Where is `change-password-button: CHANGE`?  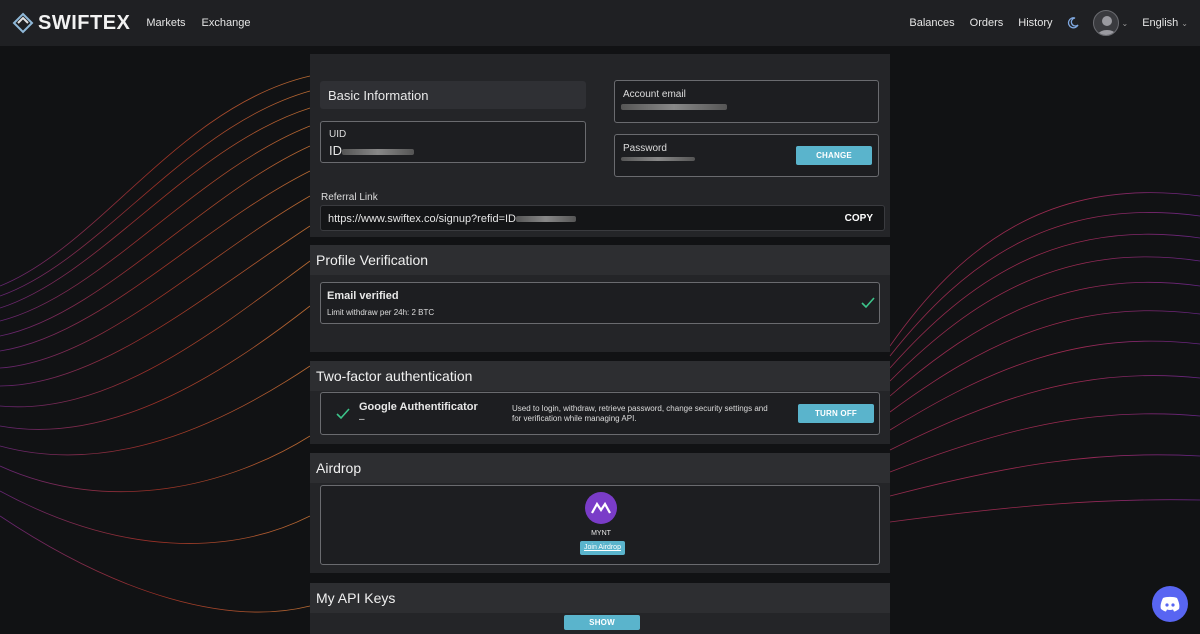 change-password-button: CHANGE is located at coordinates (834, 155).